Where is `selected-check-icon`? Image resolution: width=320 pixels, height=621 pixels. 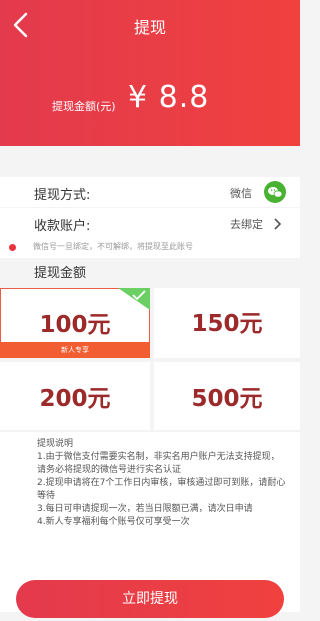 selected-check-icon is located at coordinates (134, 299).